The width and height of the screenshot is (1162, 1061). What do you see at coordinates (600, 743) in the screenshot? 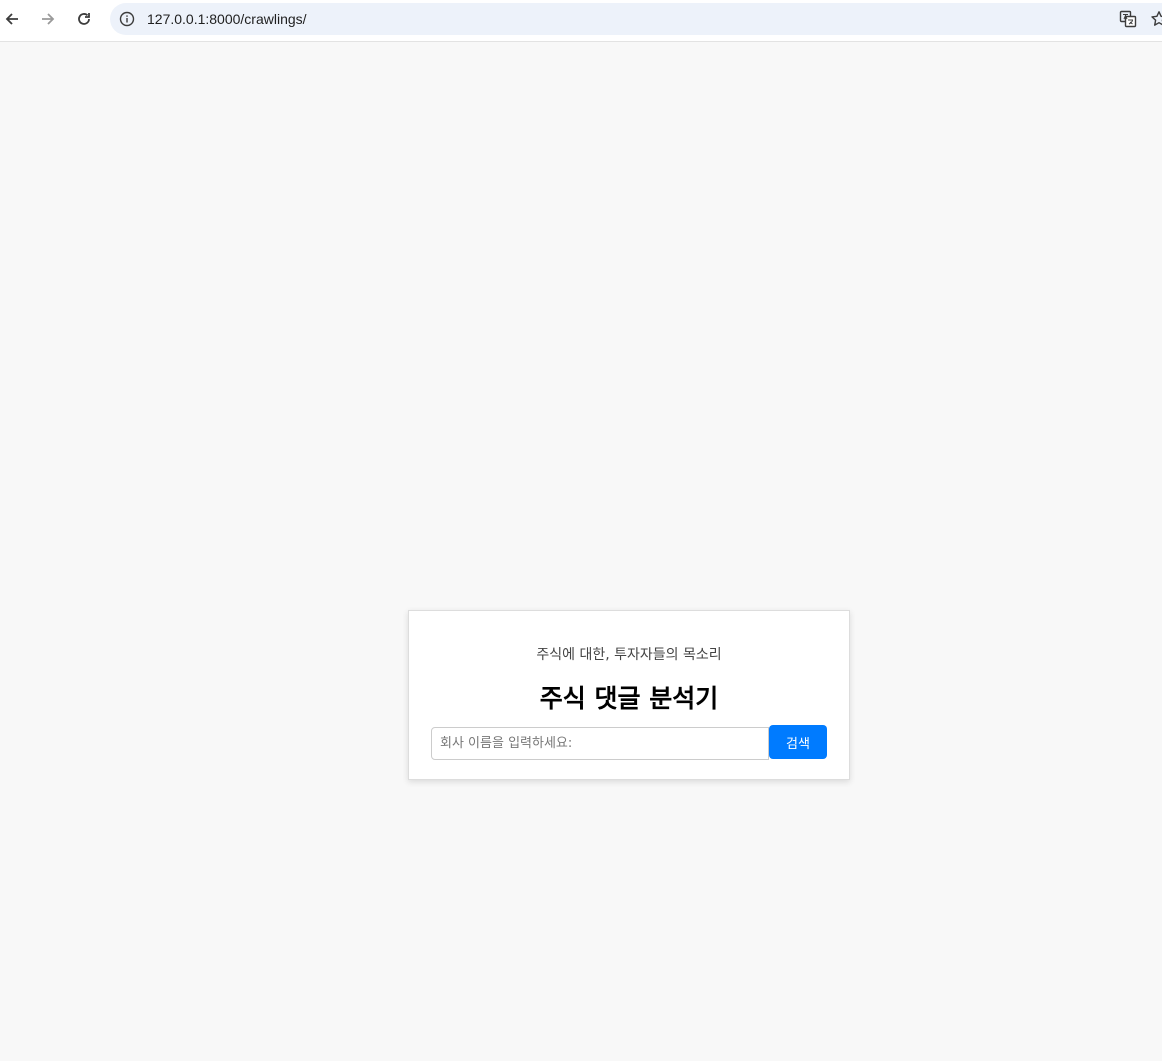
I see `company-search-input` at bounding box center [600, 743].